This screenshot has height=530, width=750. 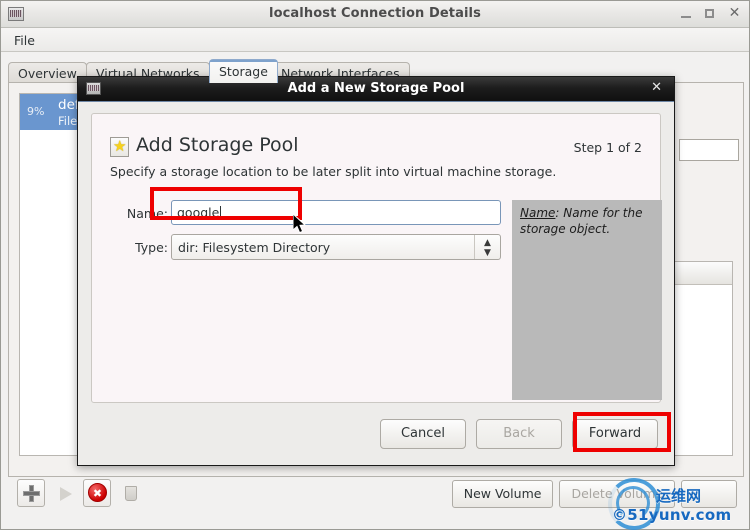 What do you see at coordinates (198, 212) in the screenshot?
I see `name-input-value: google` at bounding box center [198, 212].